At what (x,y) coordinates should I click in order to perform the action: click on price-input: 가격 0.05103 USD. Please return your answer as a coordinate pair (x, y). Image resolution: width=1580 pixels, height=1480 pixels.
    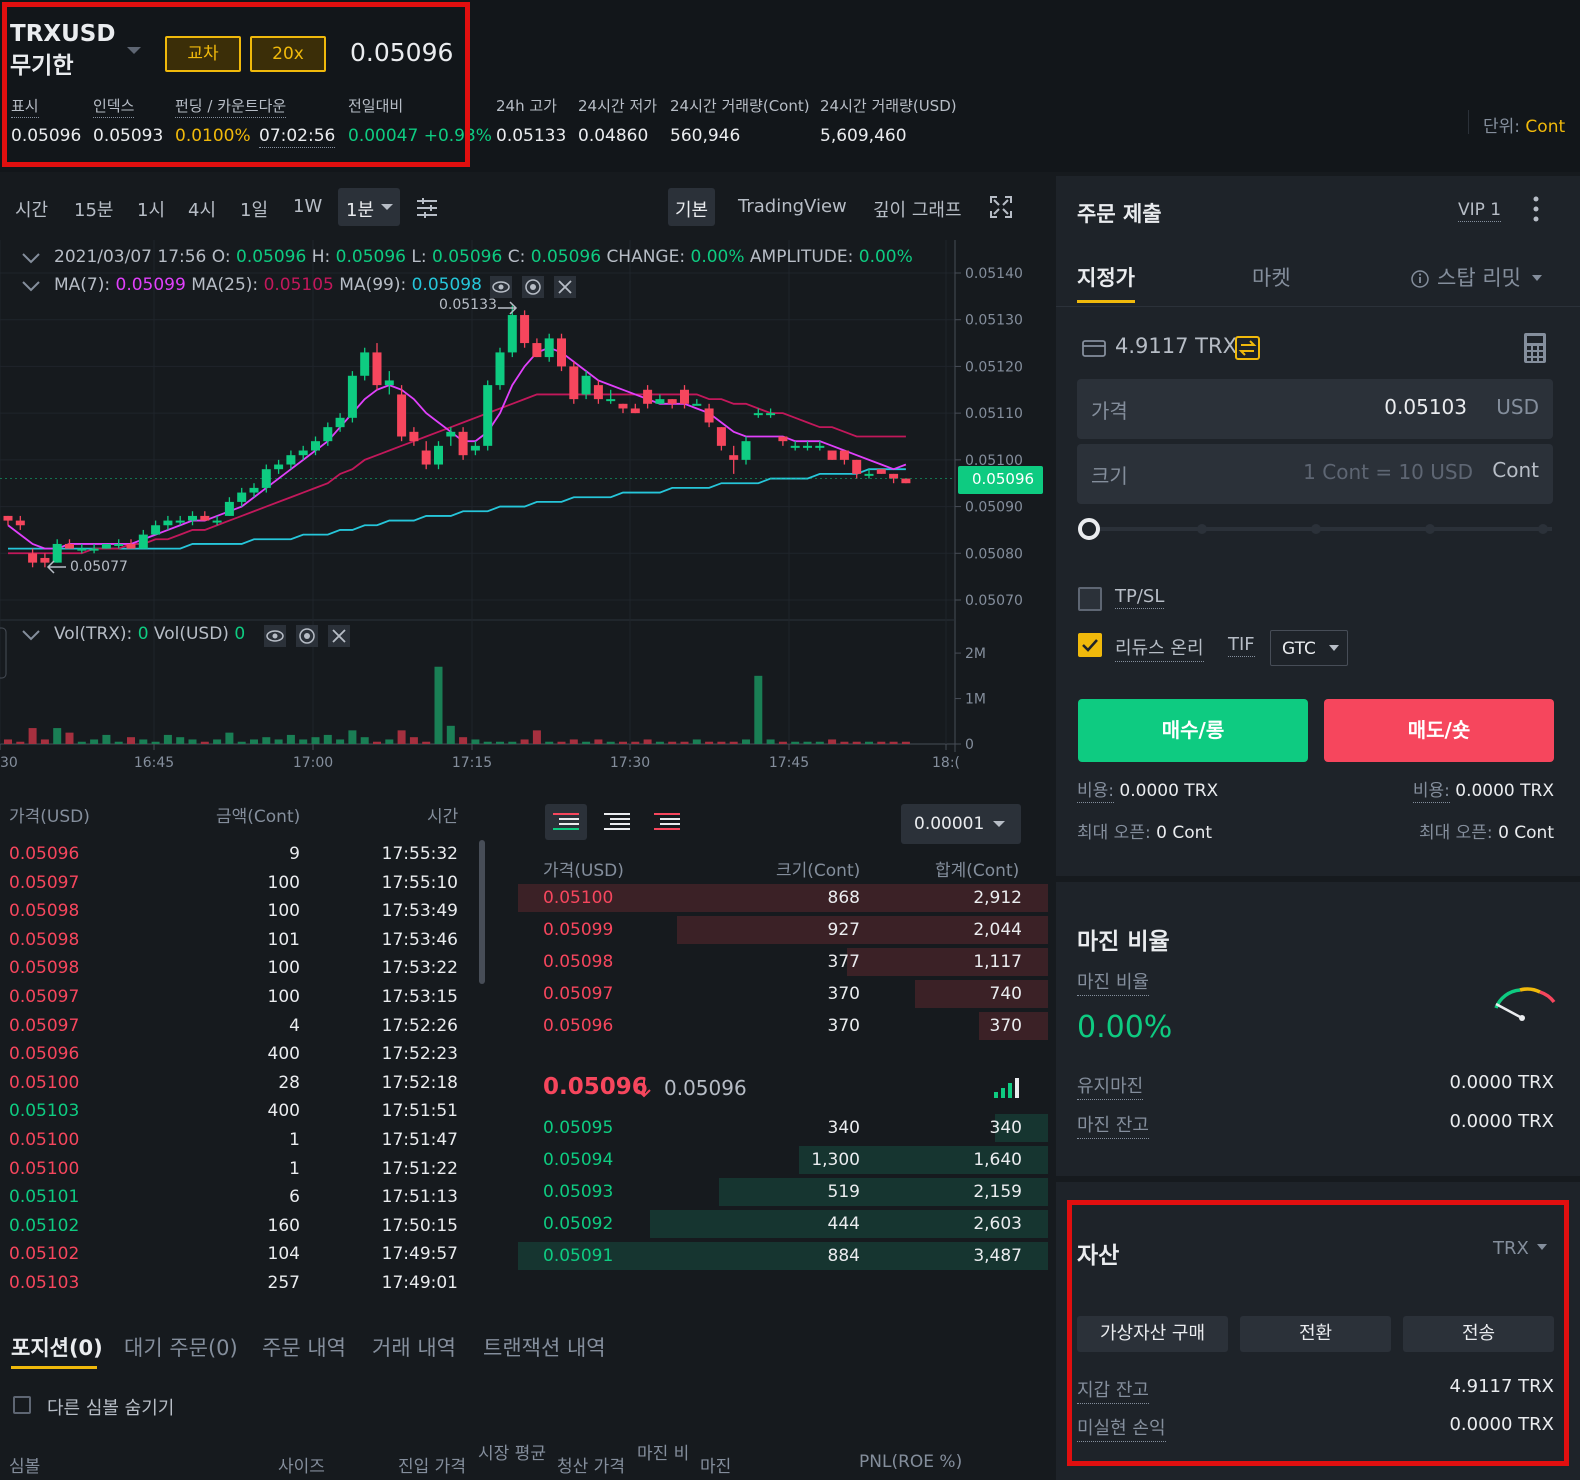
    Looking at the image, I should click on (1315, 409).